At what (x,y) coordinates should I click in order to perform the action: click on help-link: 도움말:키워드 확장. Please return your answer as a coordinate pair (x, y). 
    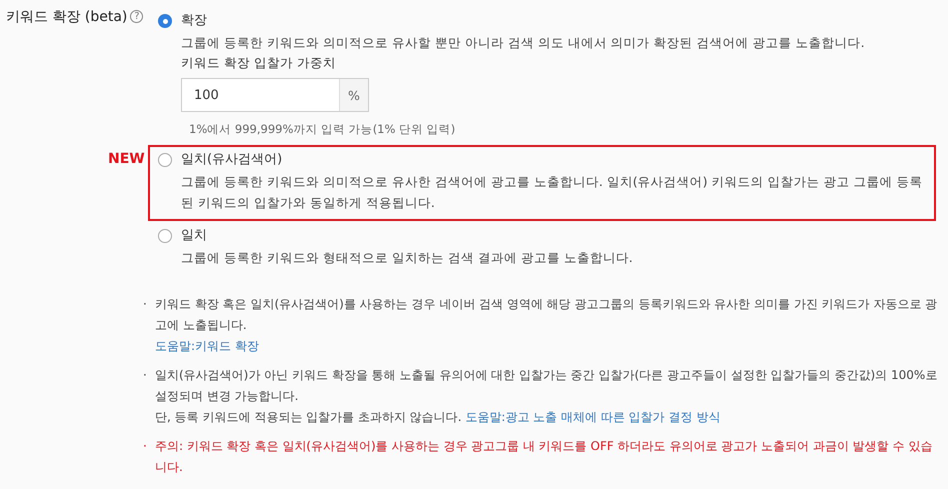
    Looking at the image, I should click on (207, 346).